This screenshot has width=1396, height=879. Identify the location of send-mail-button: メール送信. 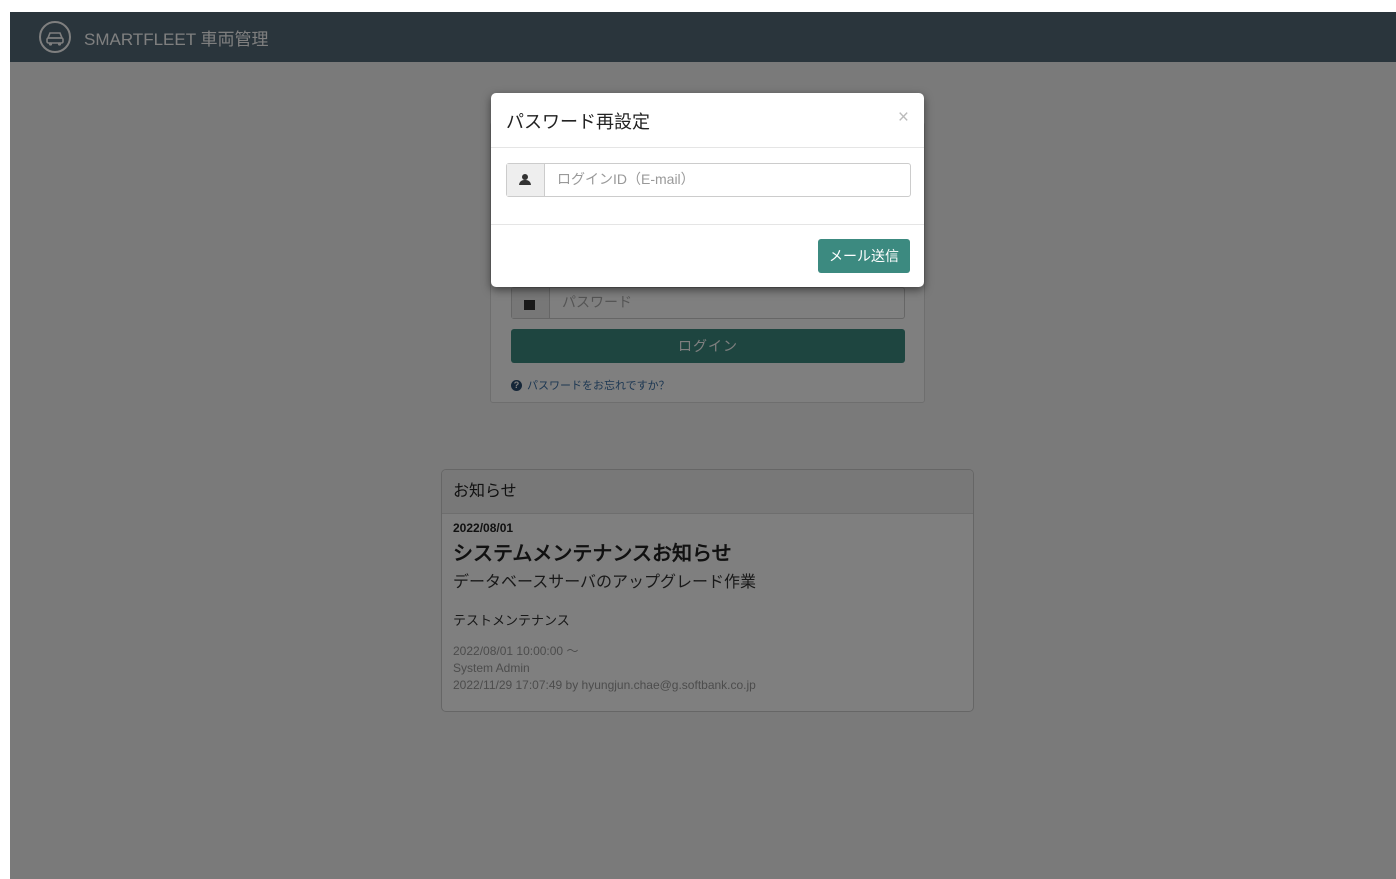
(864, 256).